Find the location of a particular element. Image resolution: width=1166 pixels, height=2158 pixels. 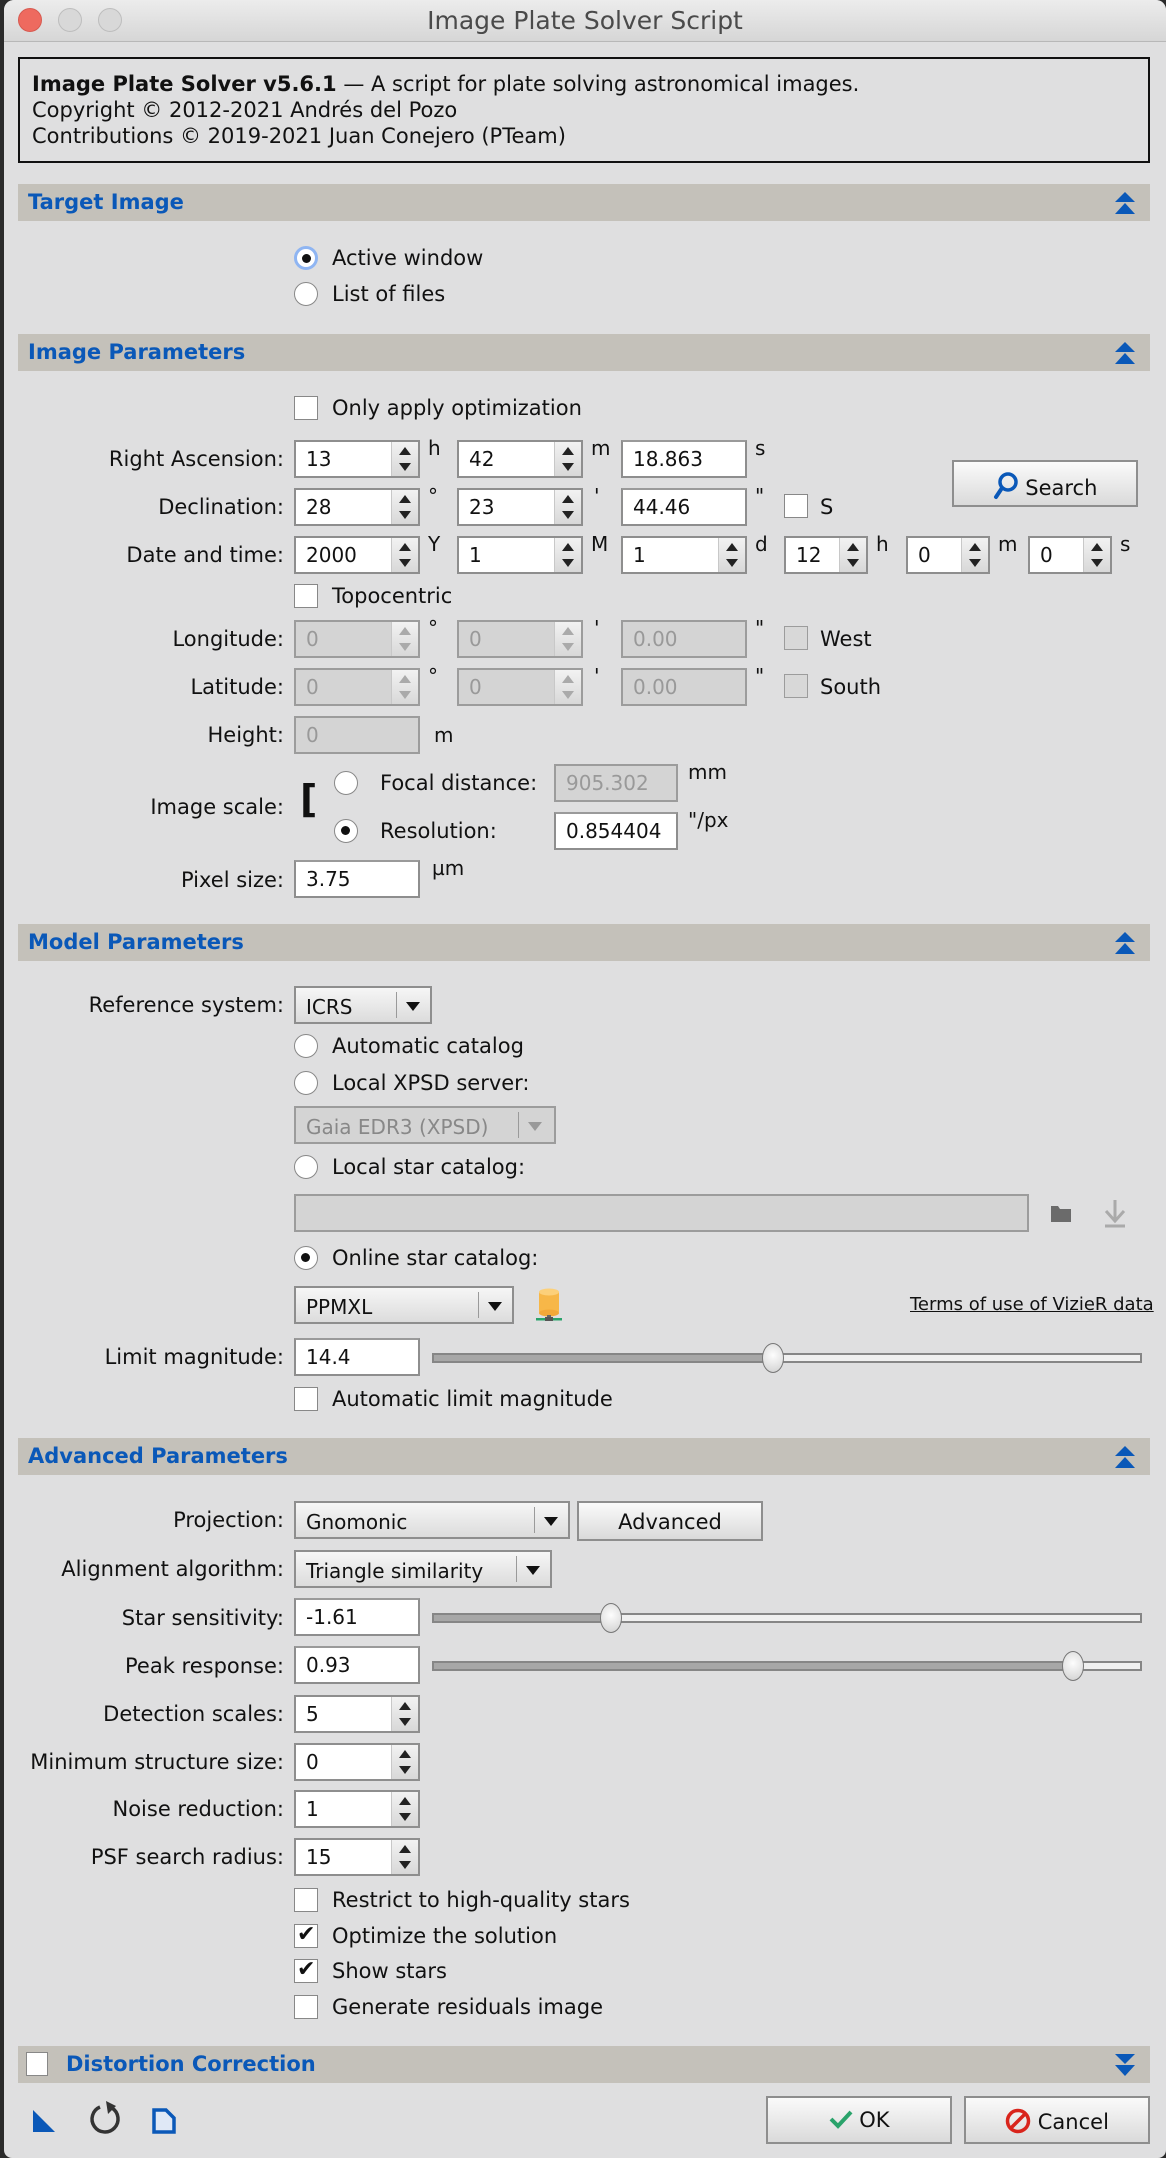

limit-magnitude-field: 14.4 is located at coordinates (357, 1357).